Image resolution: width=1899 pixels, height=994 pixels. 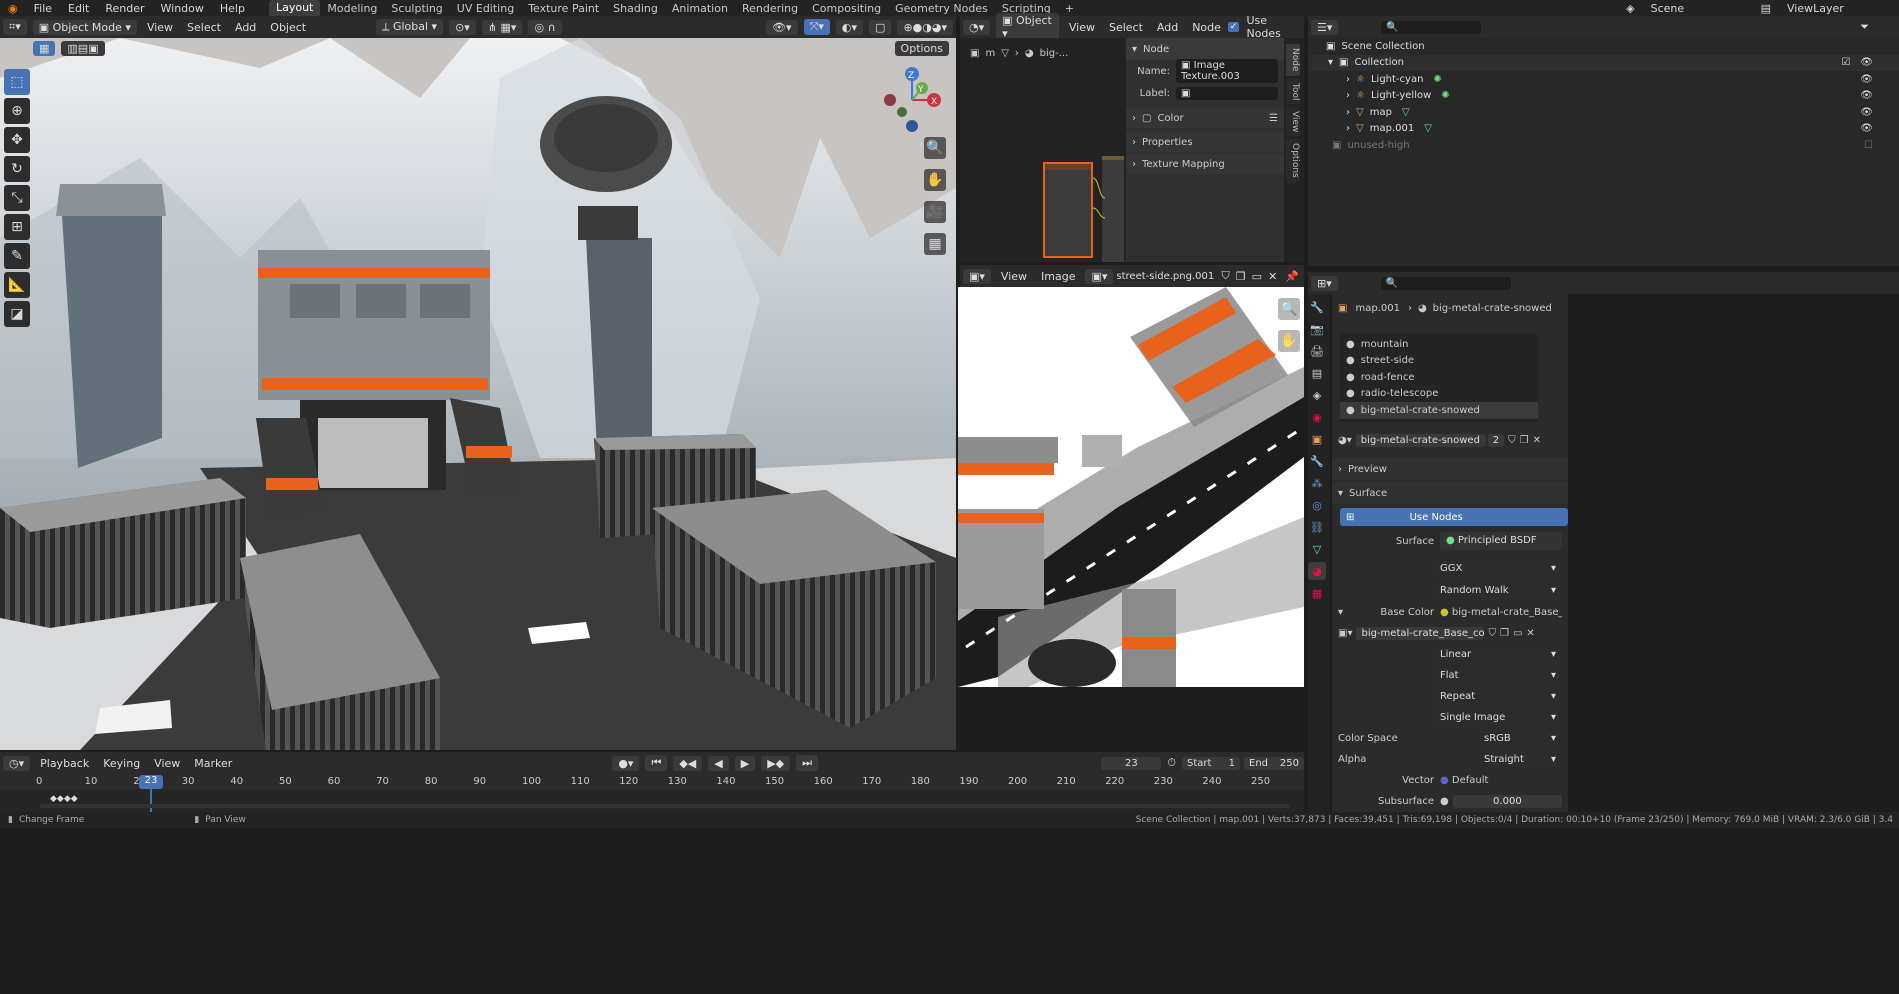 What do you see at coordinates (1454, 517) in the screenshot?
I see `use-nodes-button: ⊞ Use Nodes` at bounding box center [1454, 517].